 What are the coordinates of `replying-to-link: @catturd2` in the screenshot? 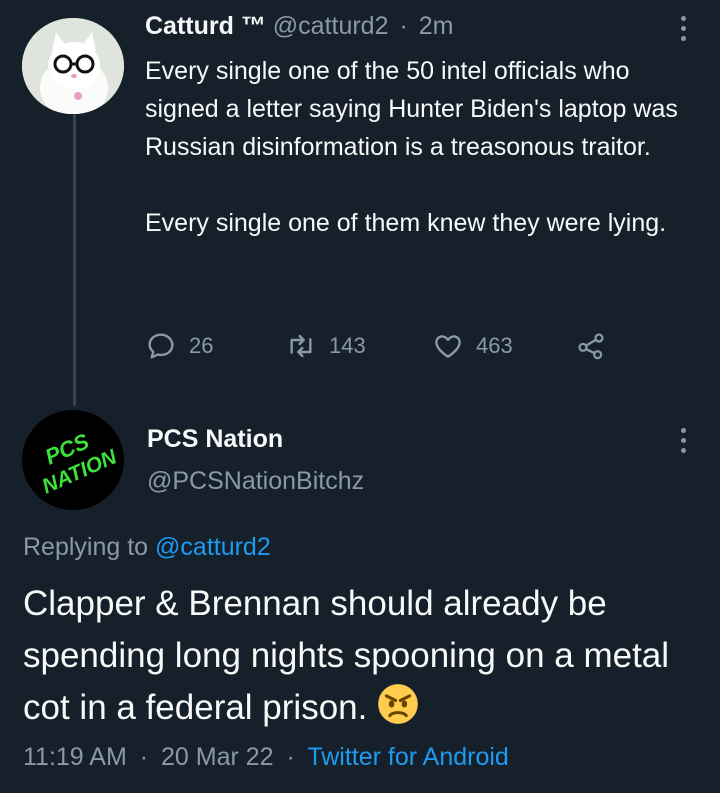 It's located at (213, 547).